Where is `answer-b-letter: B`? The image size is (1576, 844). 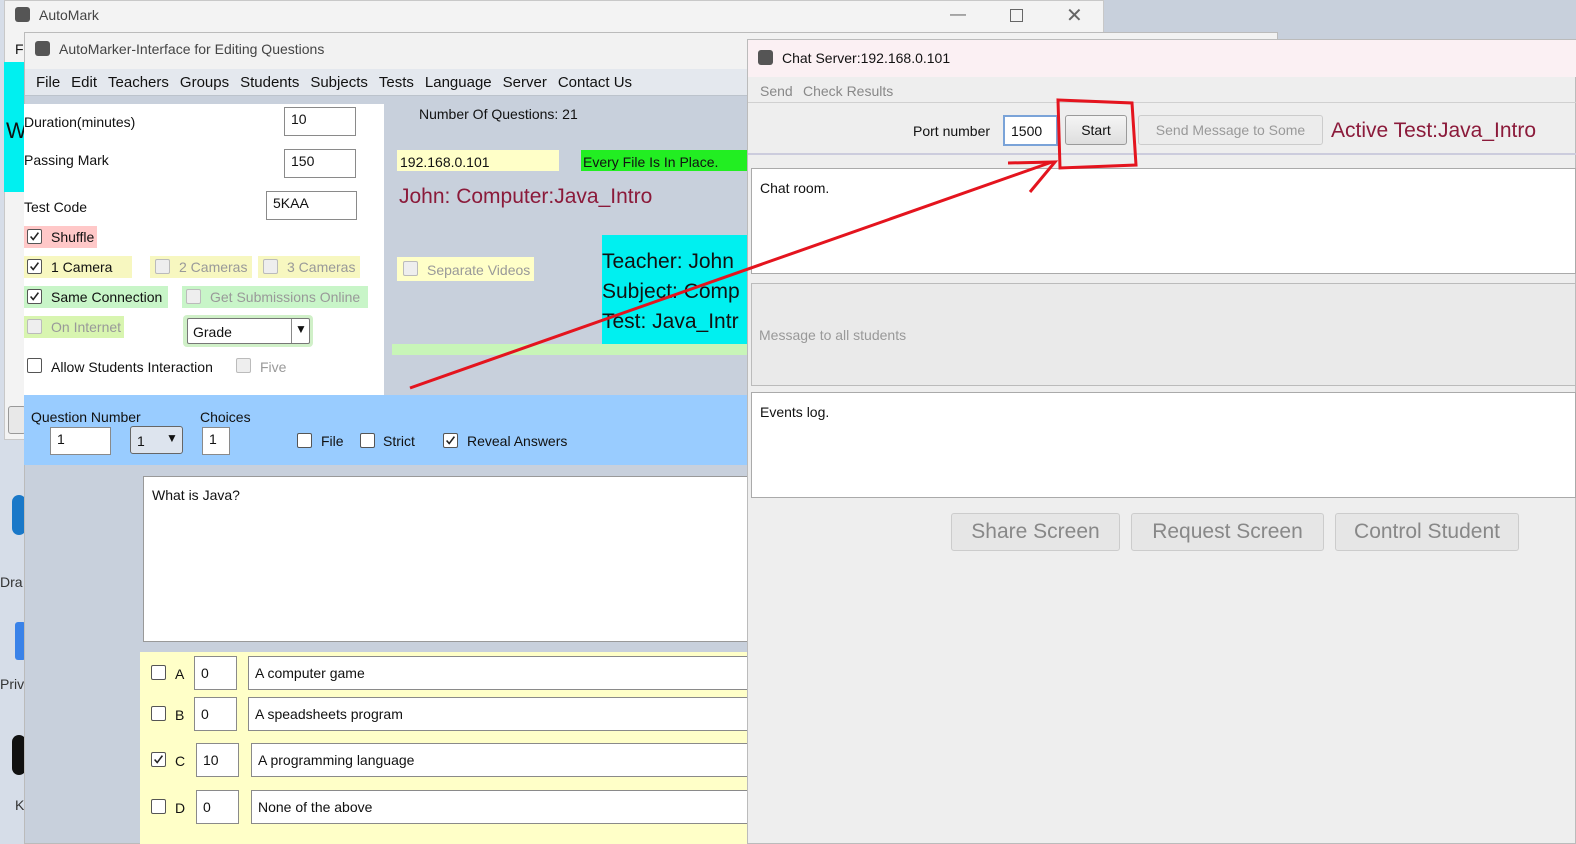
answer-b-letter: B is located at coordinates (180, 715).